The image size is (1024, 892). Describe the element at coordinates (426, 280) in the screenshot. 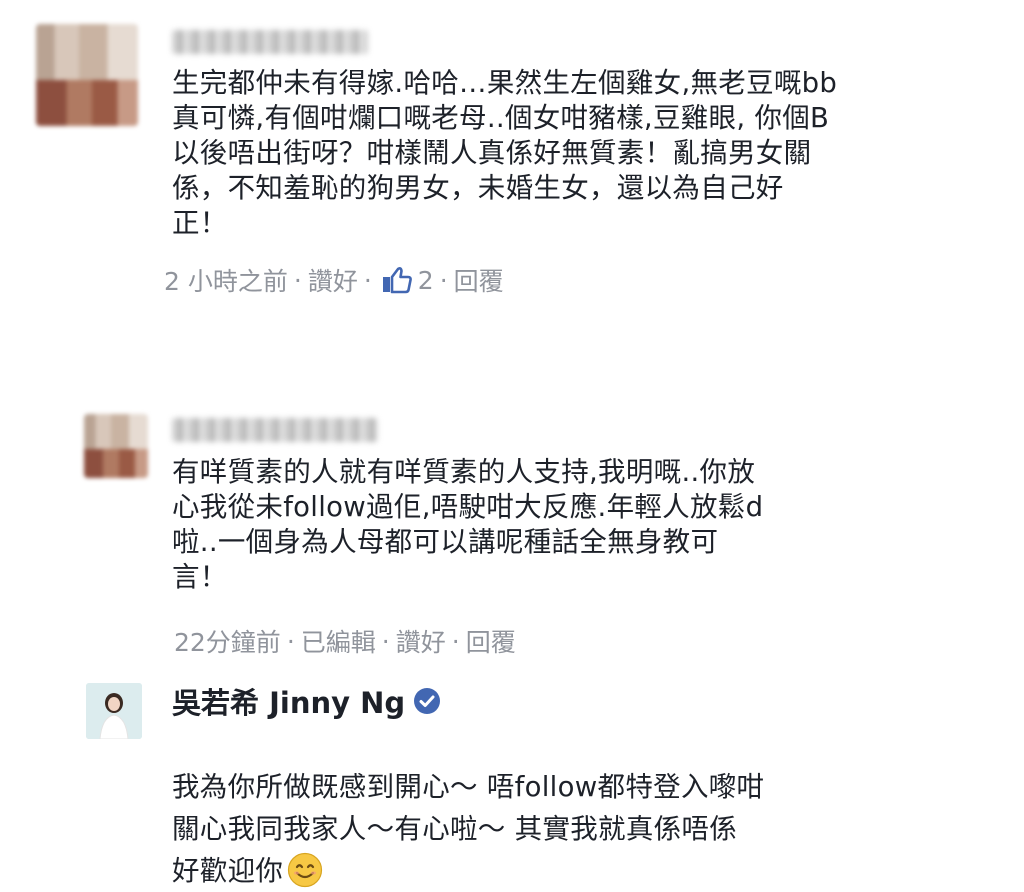

I see `like-count: 2` at that location.